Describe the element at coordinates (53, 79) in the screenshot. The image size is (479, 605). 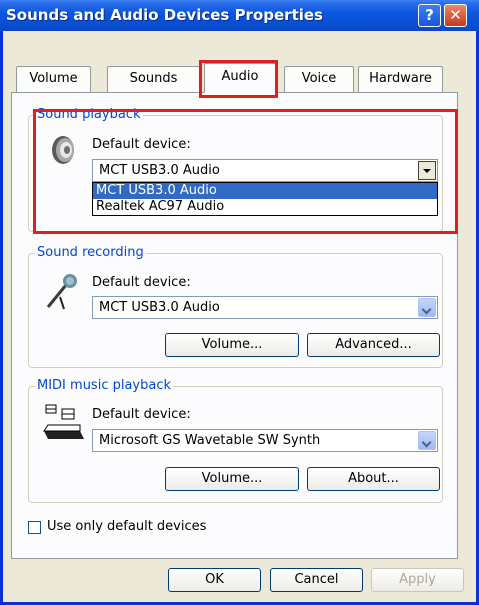
I see `tab-volume: Volume` at that location.